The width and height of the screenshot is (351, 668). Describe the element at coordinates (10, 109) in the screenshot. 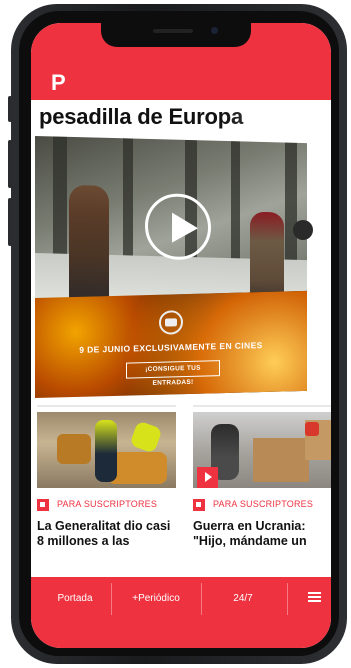

I see `side-button` at that location.